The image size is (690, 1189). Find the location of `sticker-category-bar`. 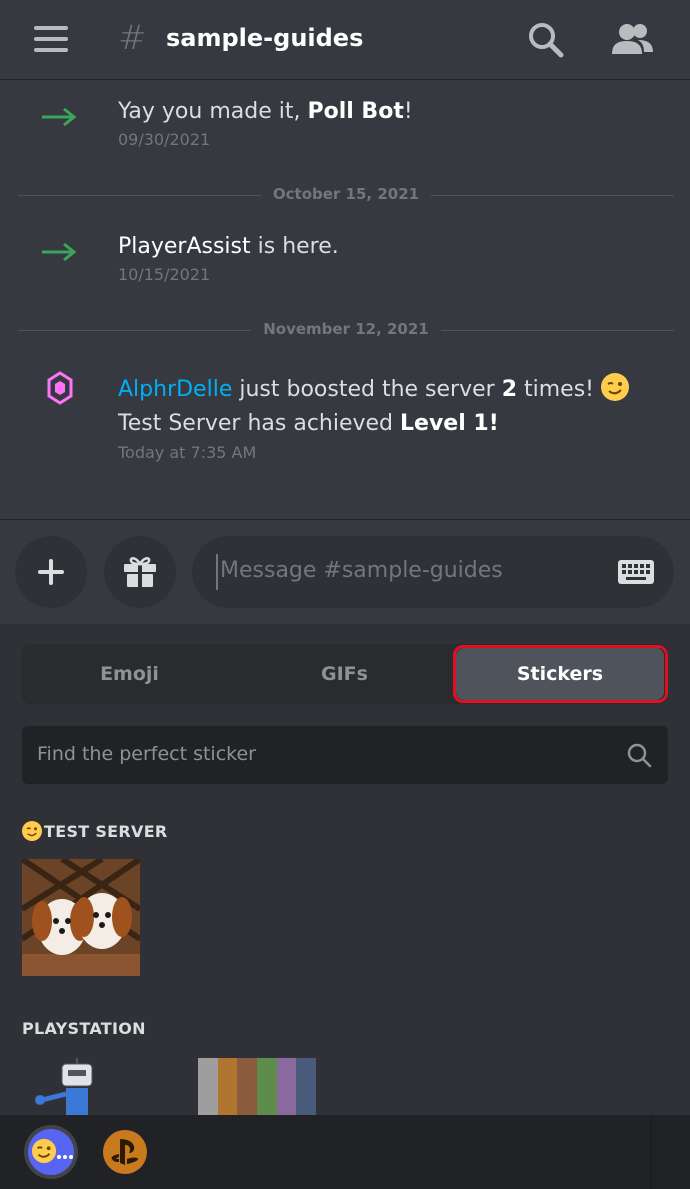

sticker-category-bar is located at coordinates (345, 1152).